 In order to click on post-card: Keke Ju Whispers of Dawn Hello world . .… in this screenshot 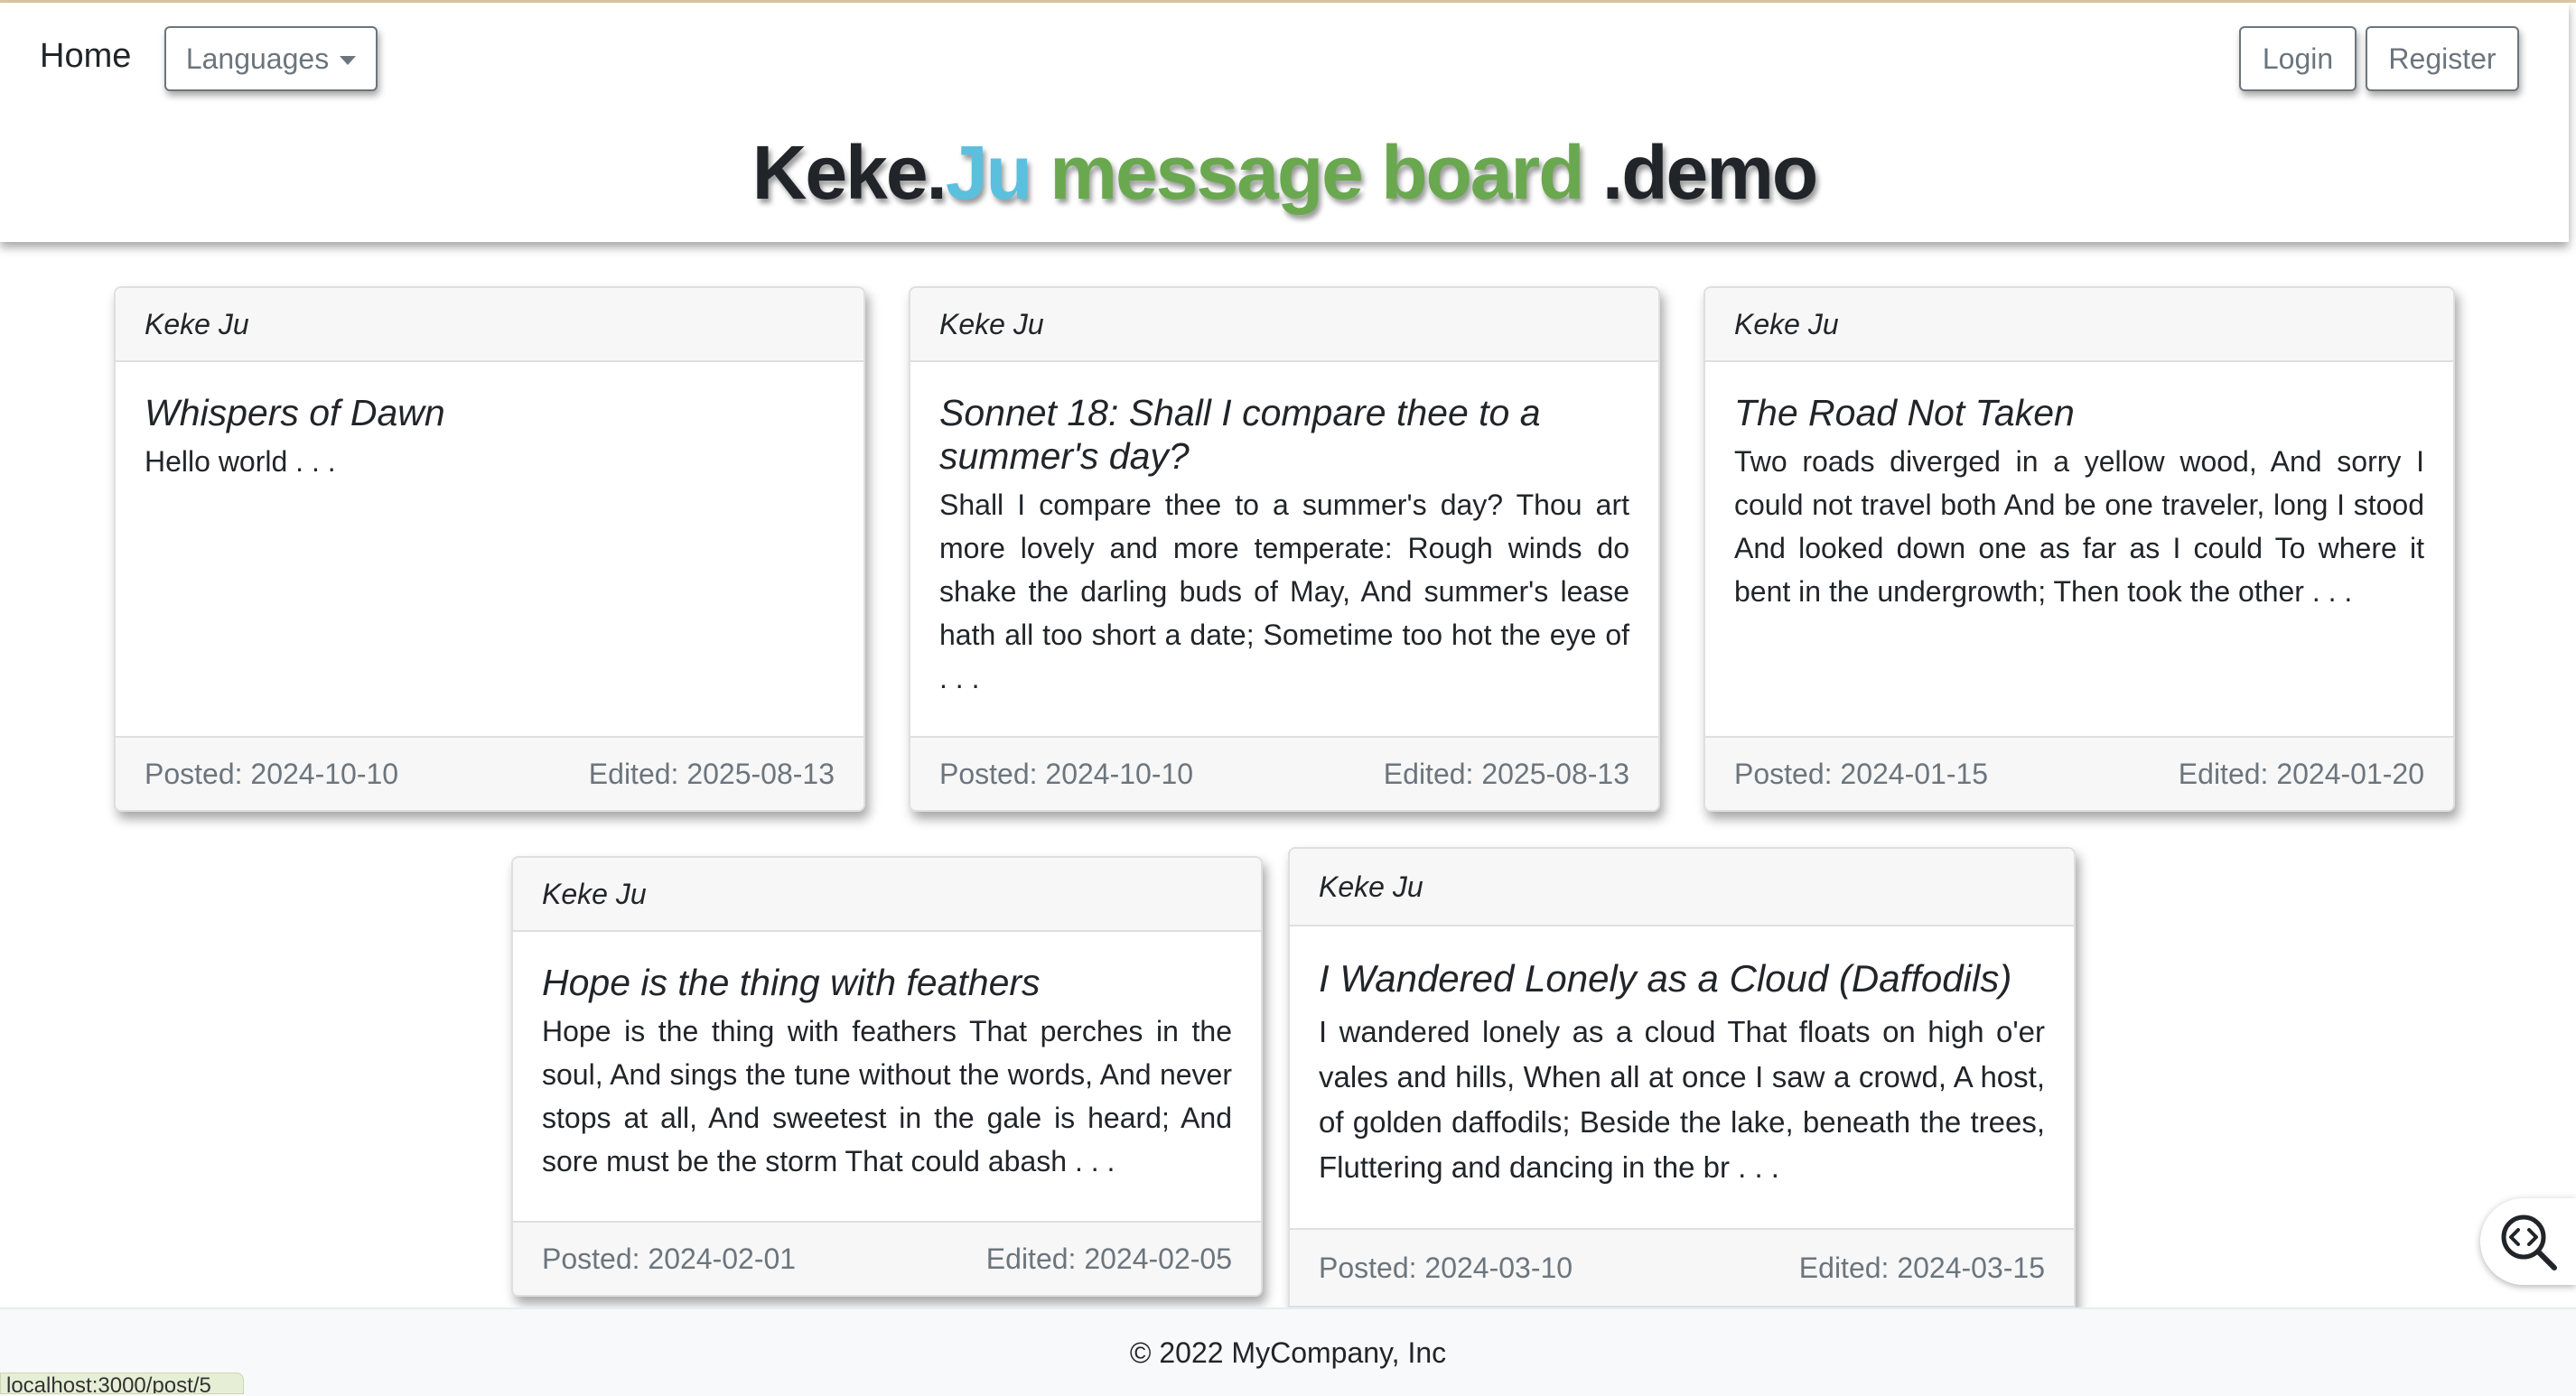, I will do `click(489, 549)`.